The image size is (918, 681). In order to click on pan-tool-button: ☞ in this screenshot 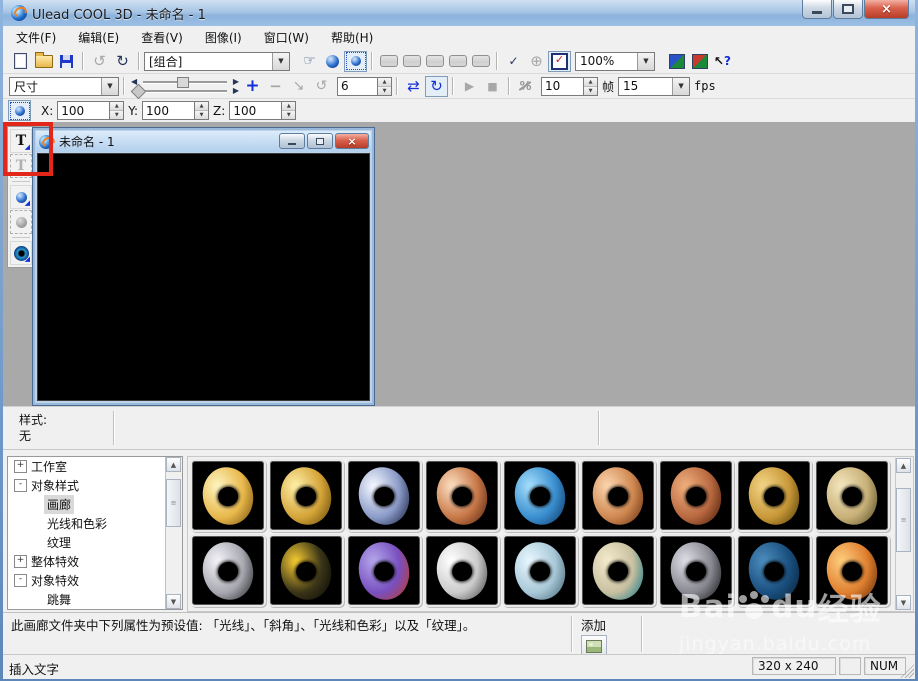, I will do `click(309, 61)`.